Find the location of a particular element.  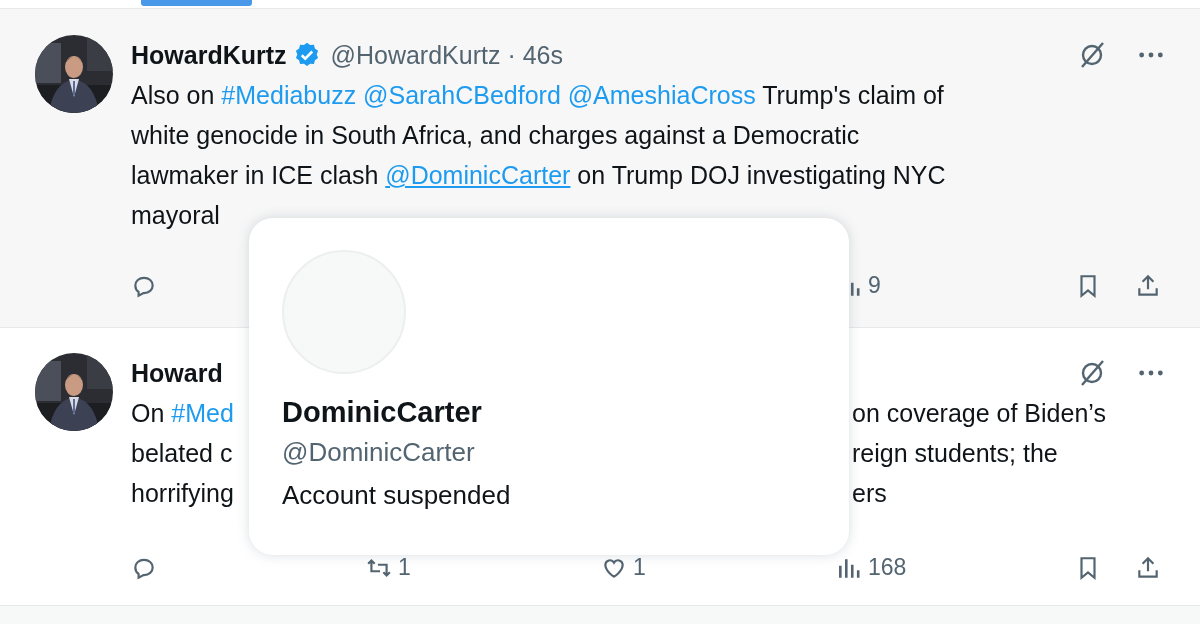

action-count: 9 is located at coordinates (874, 285).